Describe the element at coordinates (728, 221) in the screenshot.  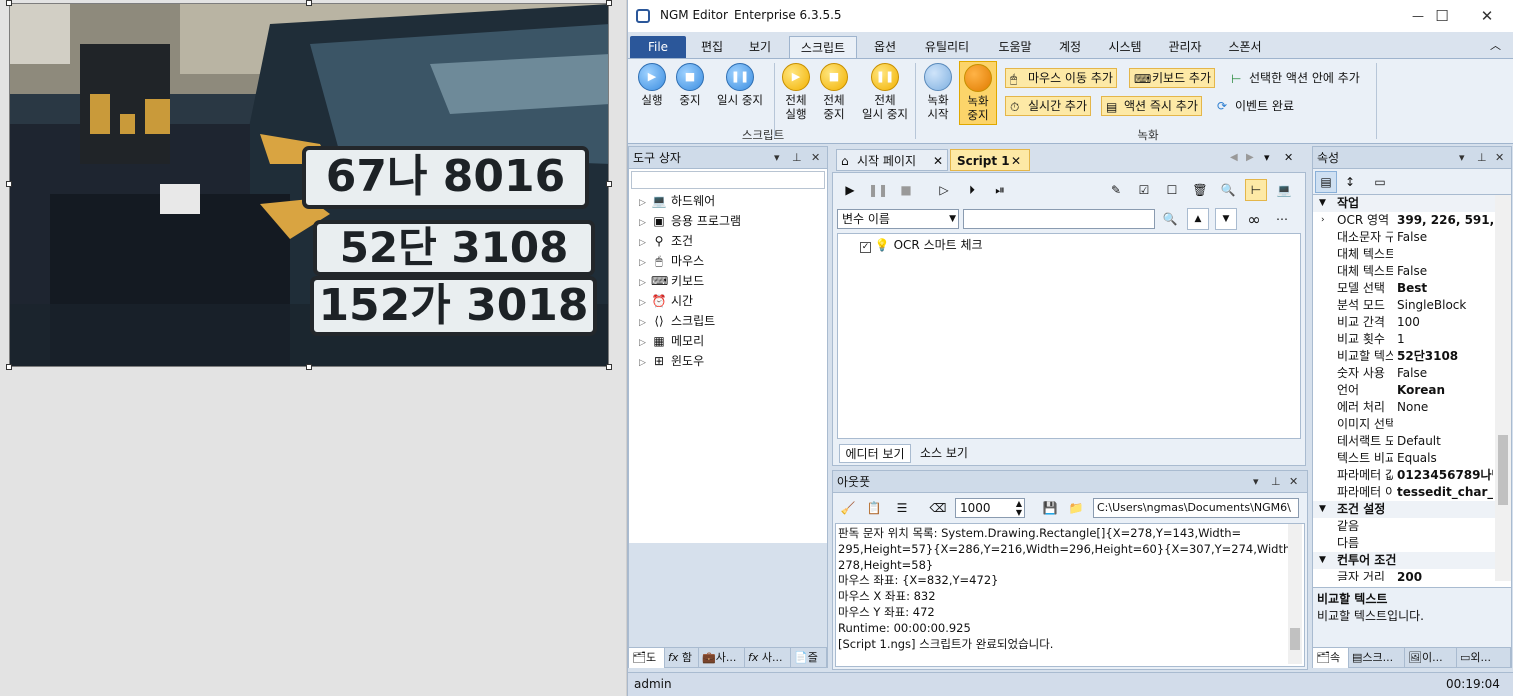
I see `toolbox-item-application: ▷ ▣ 응용 프로그램` at that location.